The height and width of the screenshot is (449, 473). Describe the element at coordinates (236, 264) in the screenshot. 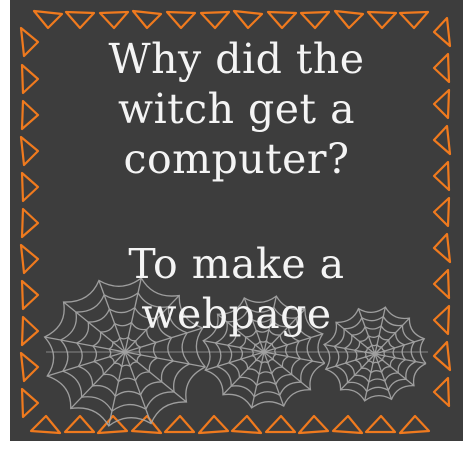

I see `answer-line-1: To make a` at that location.